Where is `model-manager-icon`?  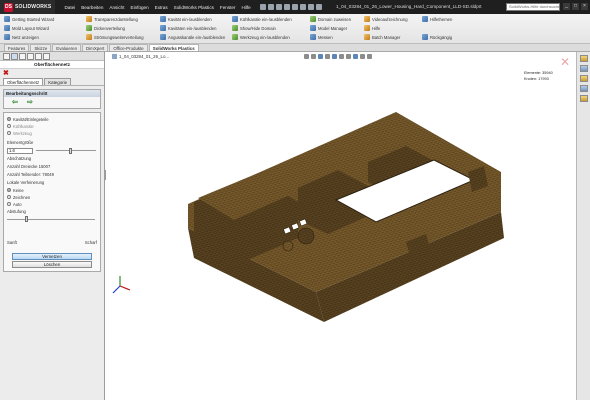 model-manager-icon is located at coordinates (313, 28).